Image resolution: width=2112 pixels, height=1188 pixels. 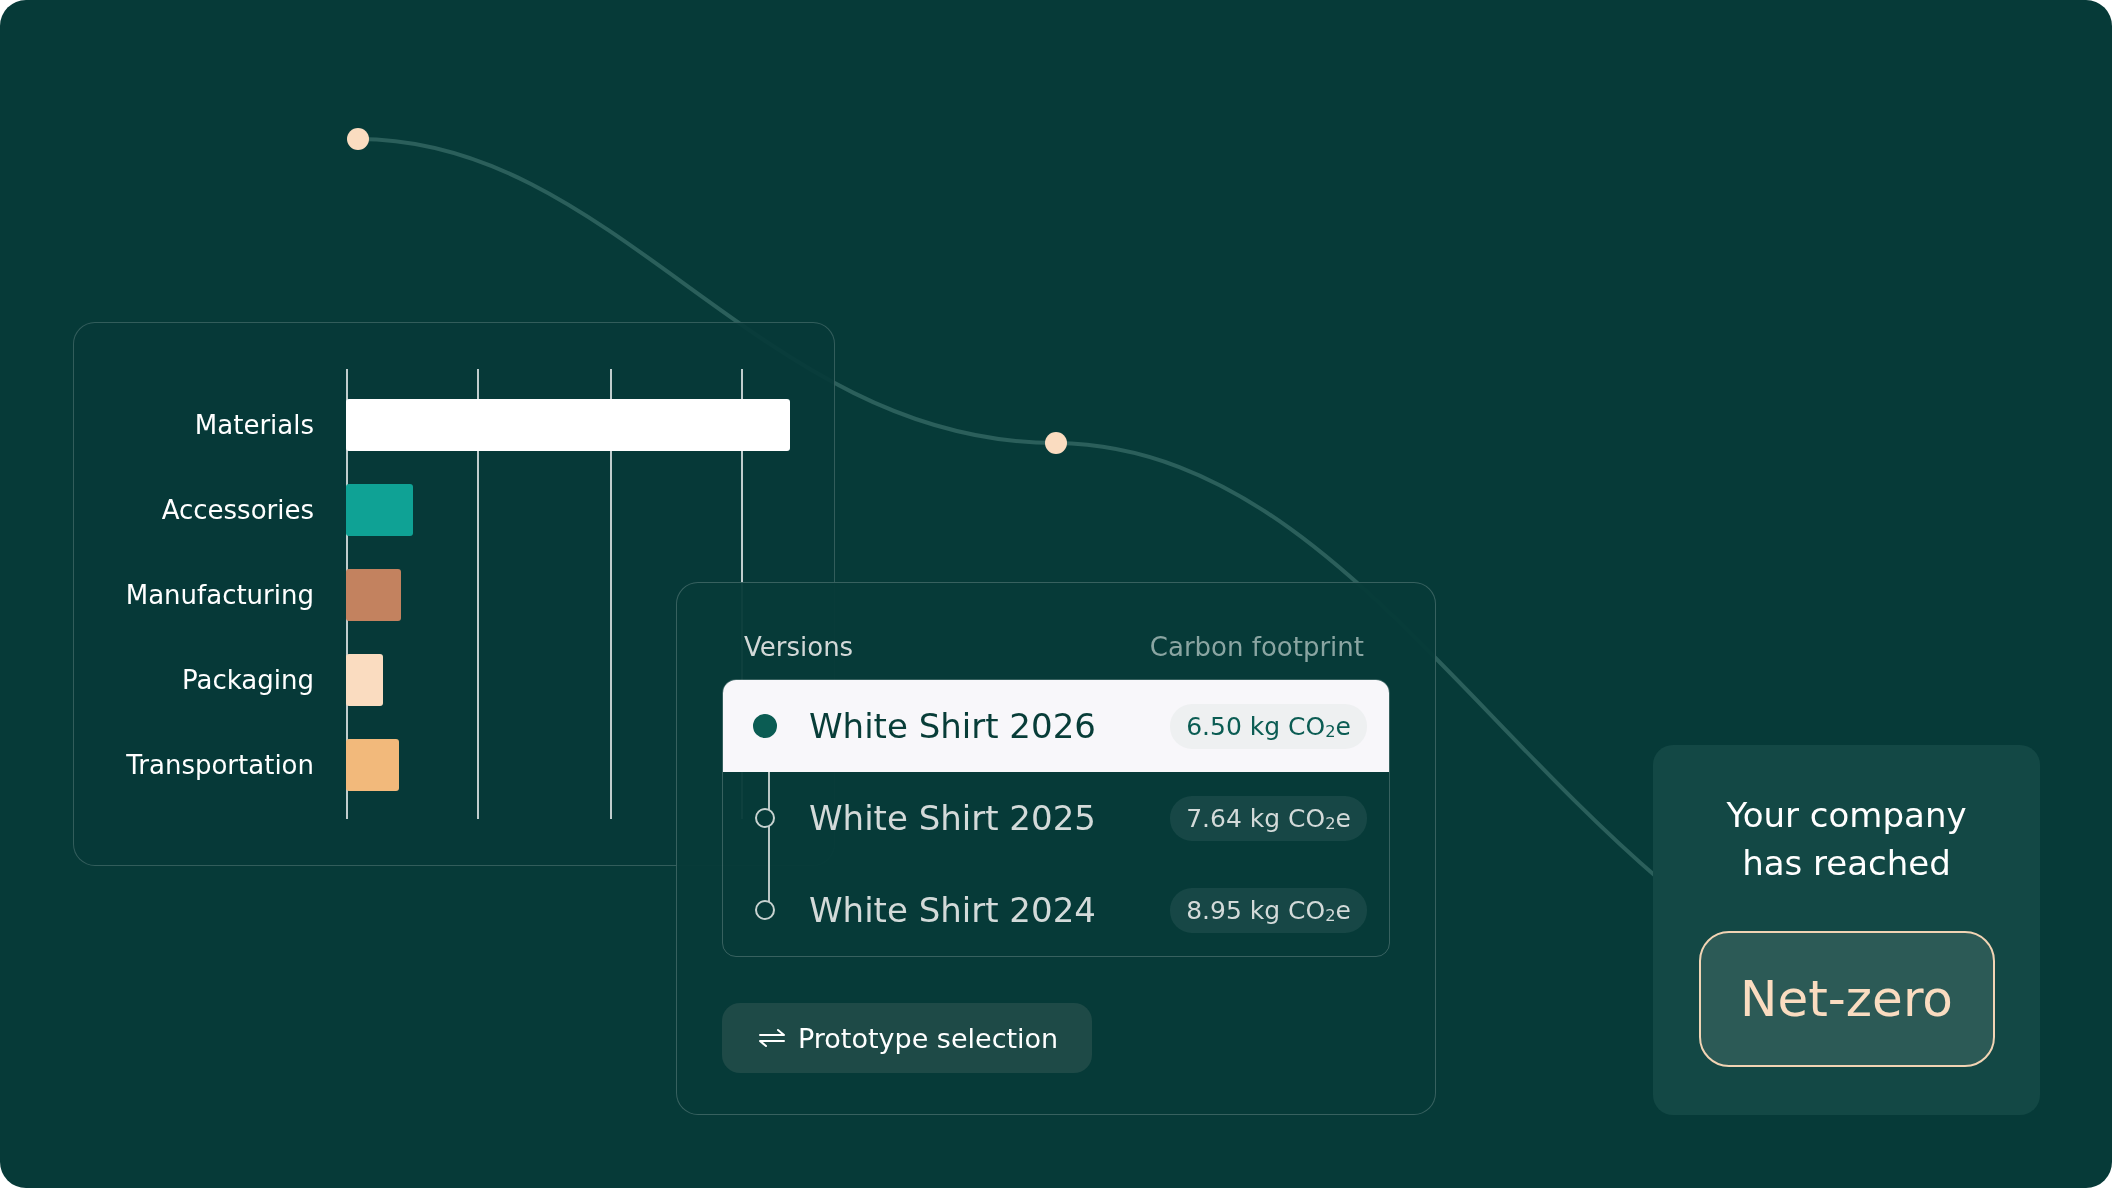 I want to click on bar-label: Transportation, so click(x=220, y=765).